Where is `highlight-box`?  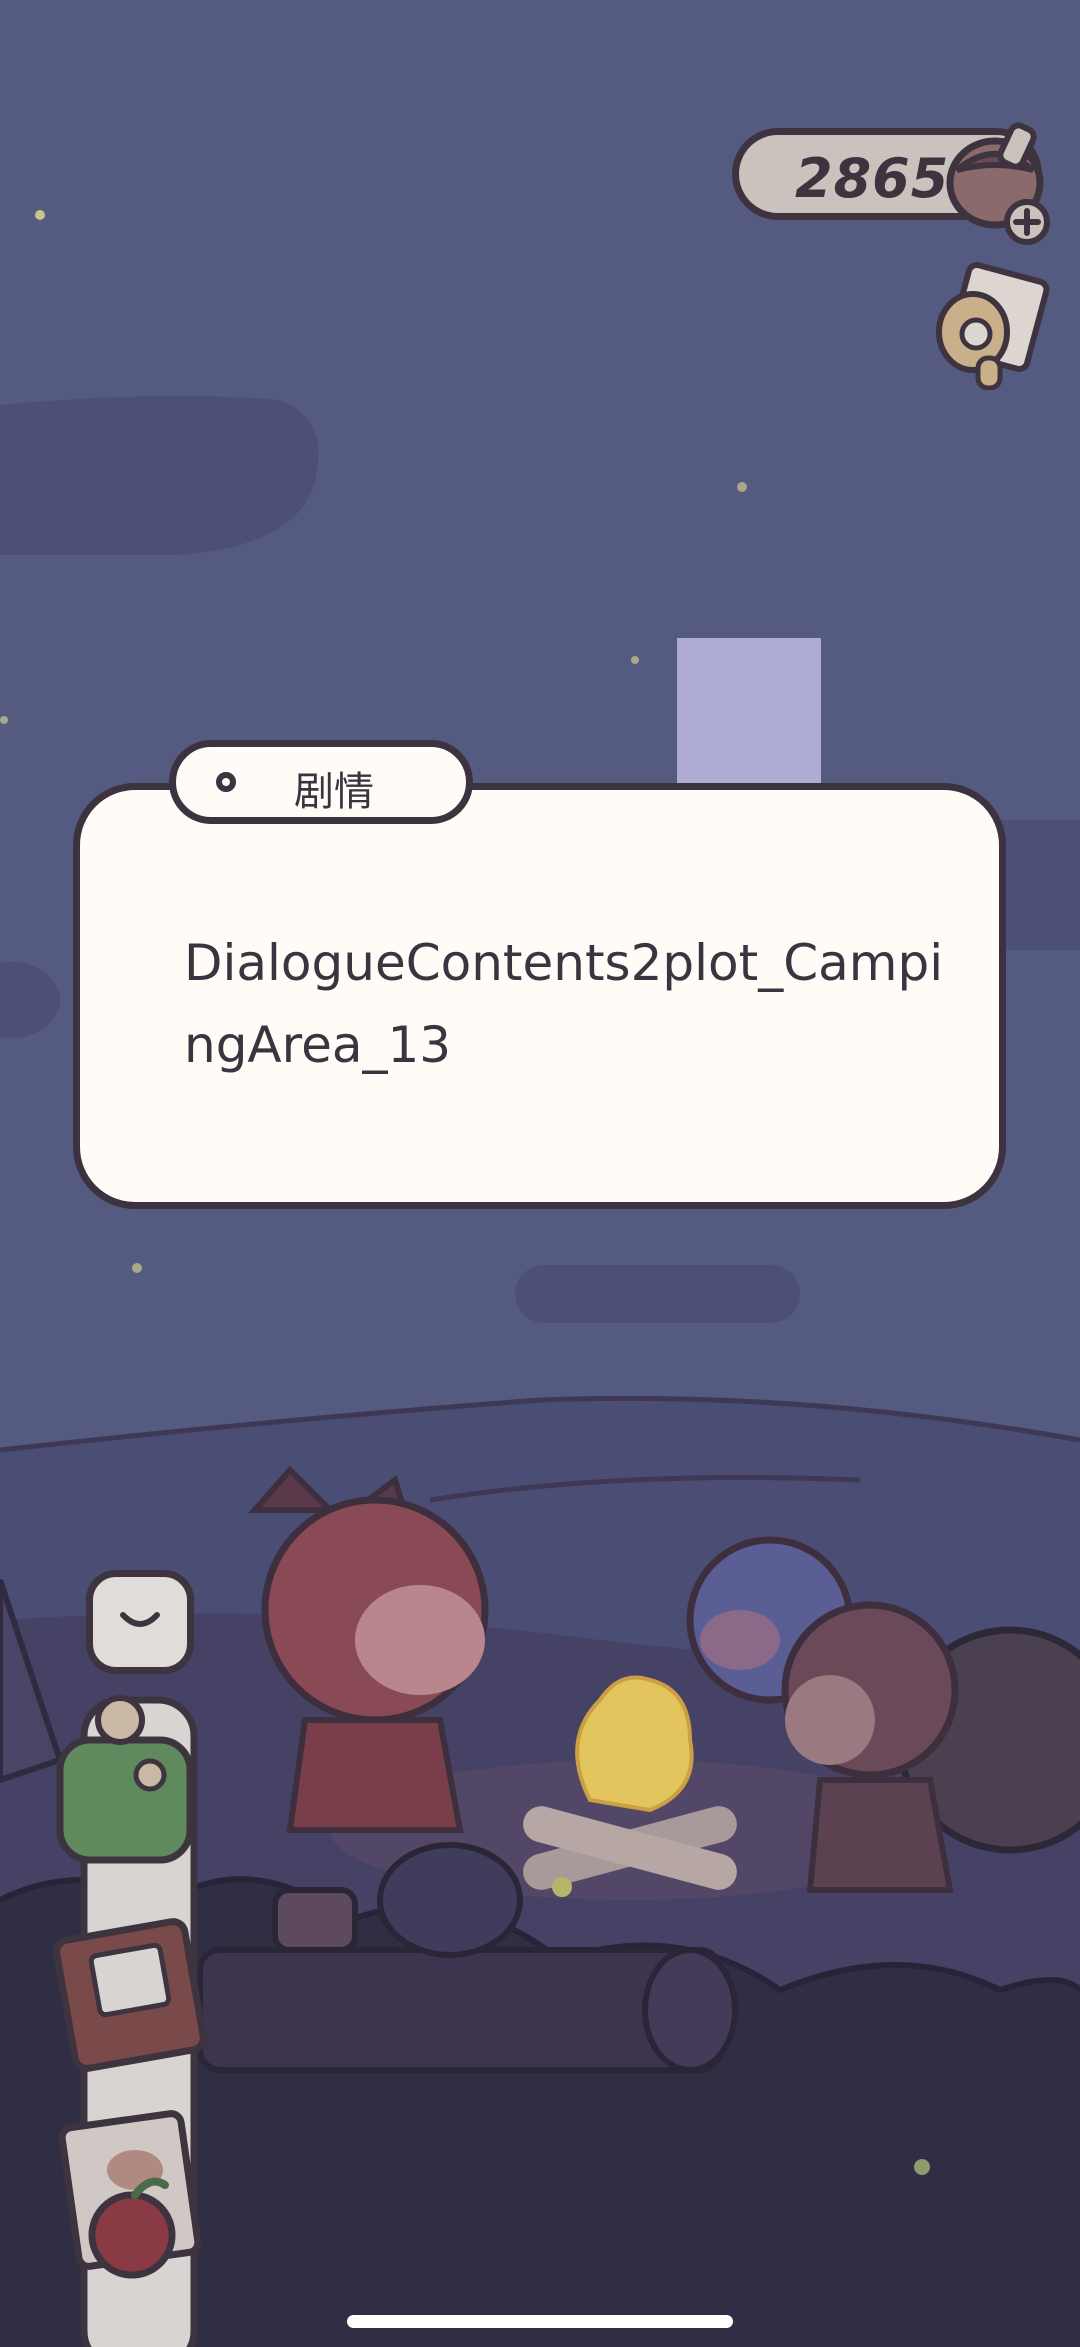
highlight-box is located at coordinates (749, 711).